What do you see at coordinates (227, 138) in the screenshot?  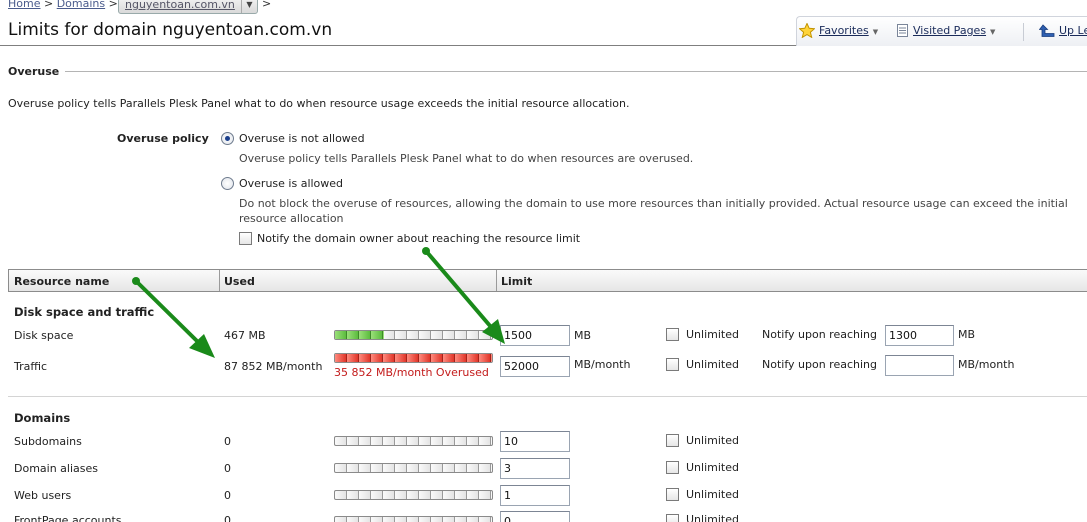 I see `overuse-not-allowed-radio` at bounding box center [227, 138].